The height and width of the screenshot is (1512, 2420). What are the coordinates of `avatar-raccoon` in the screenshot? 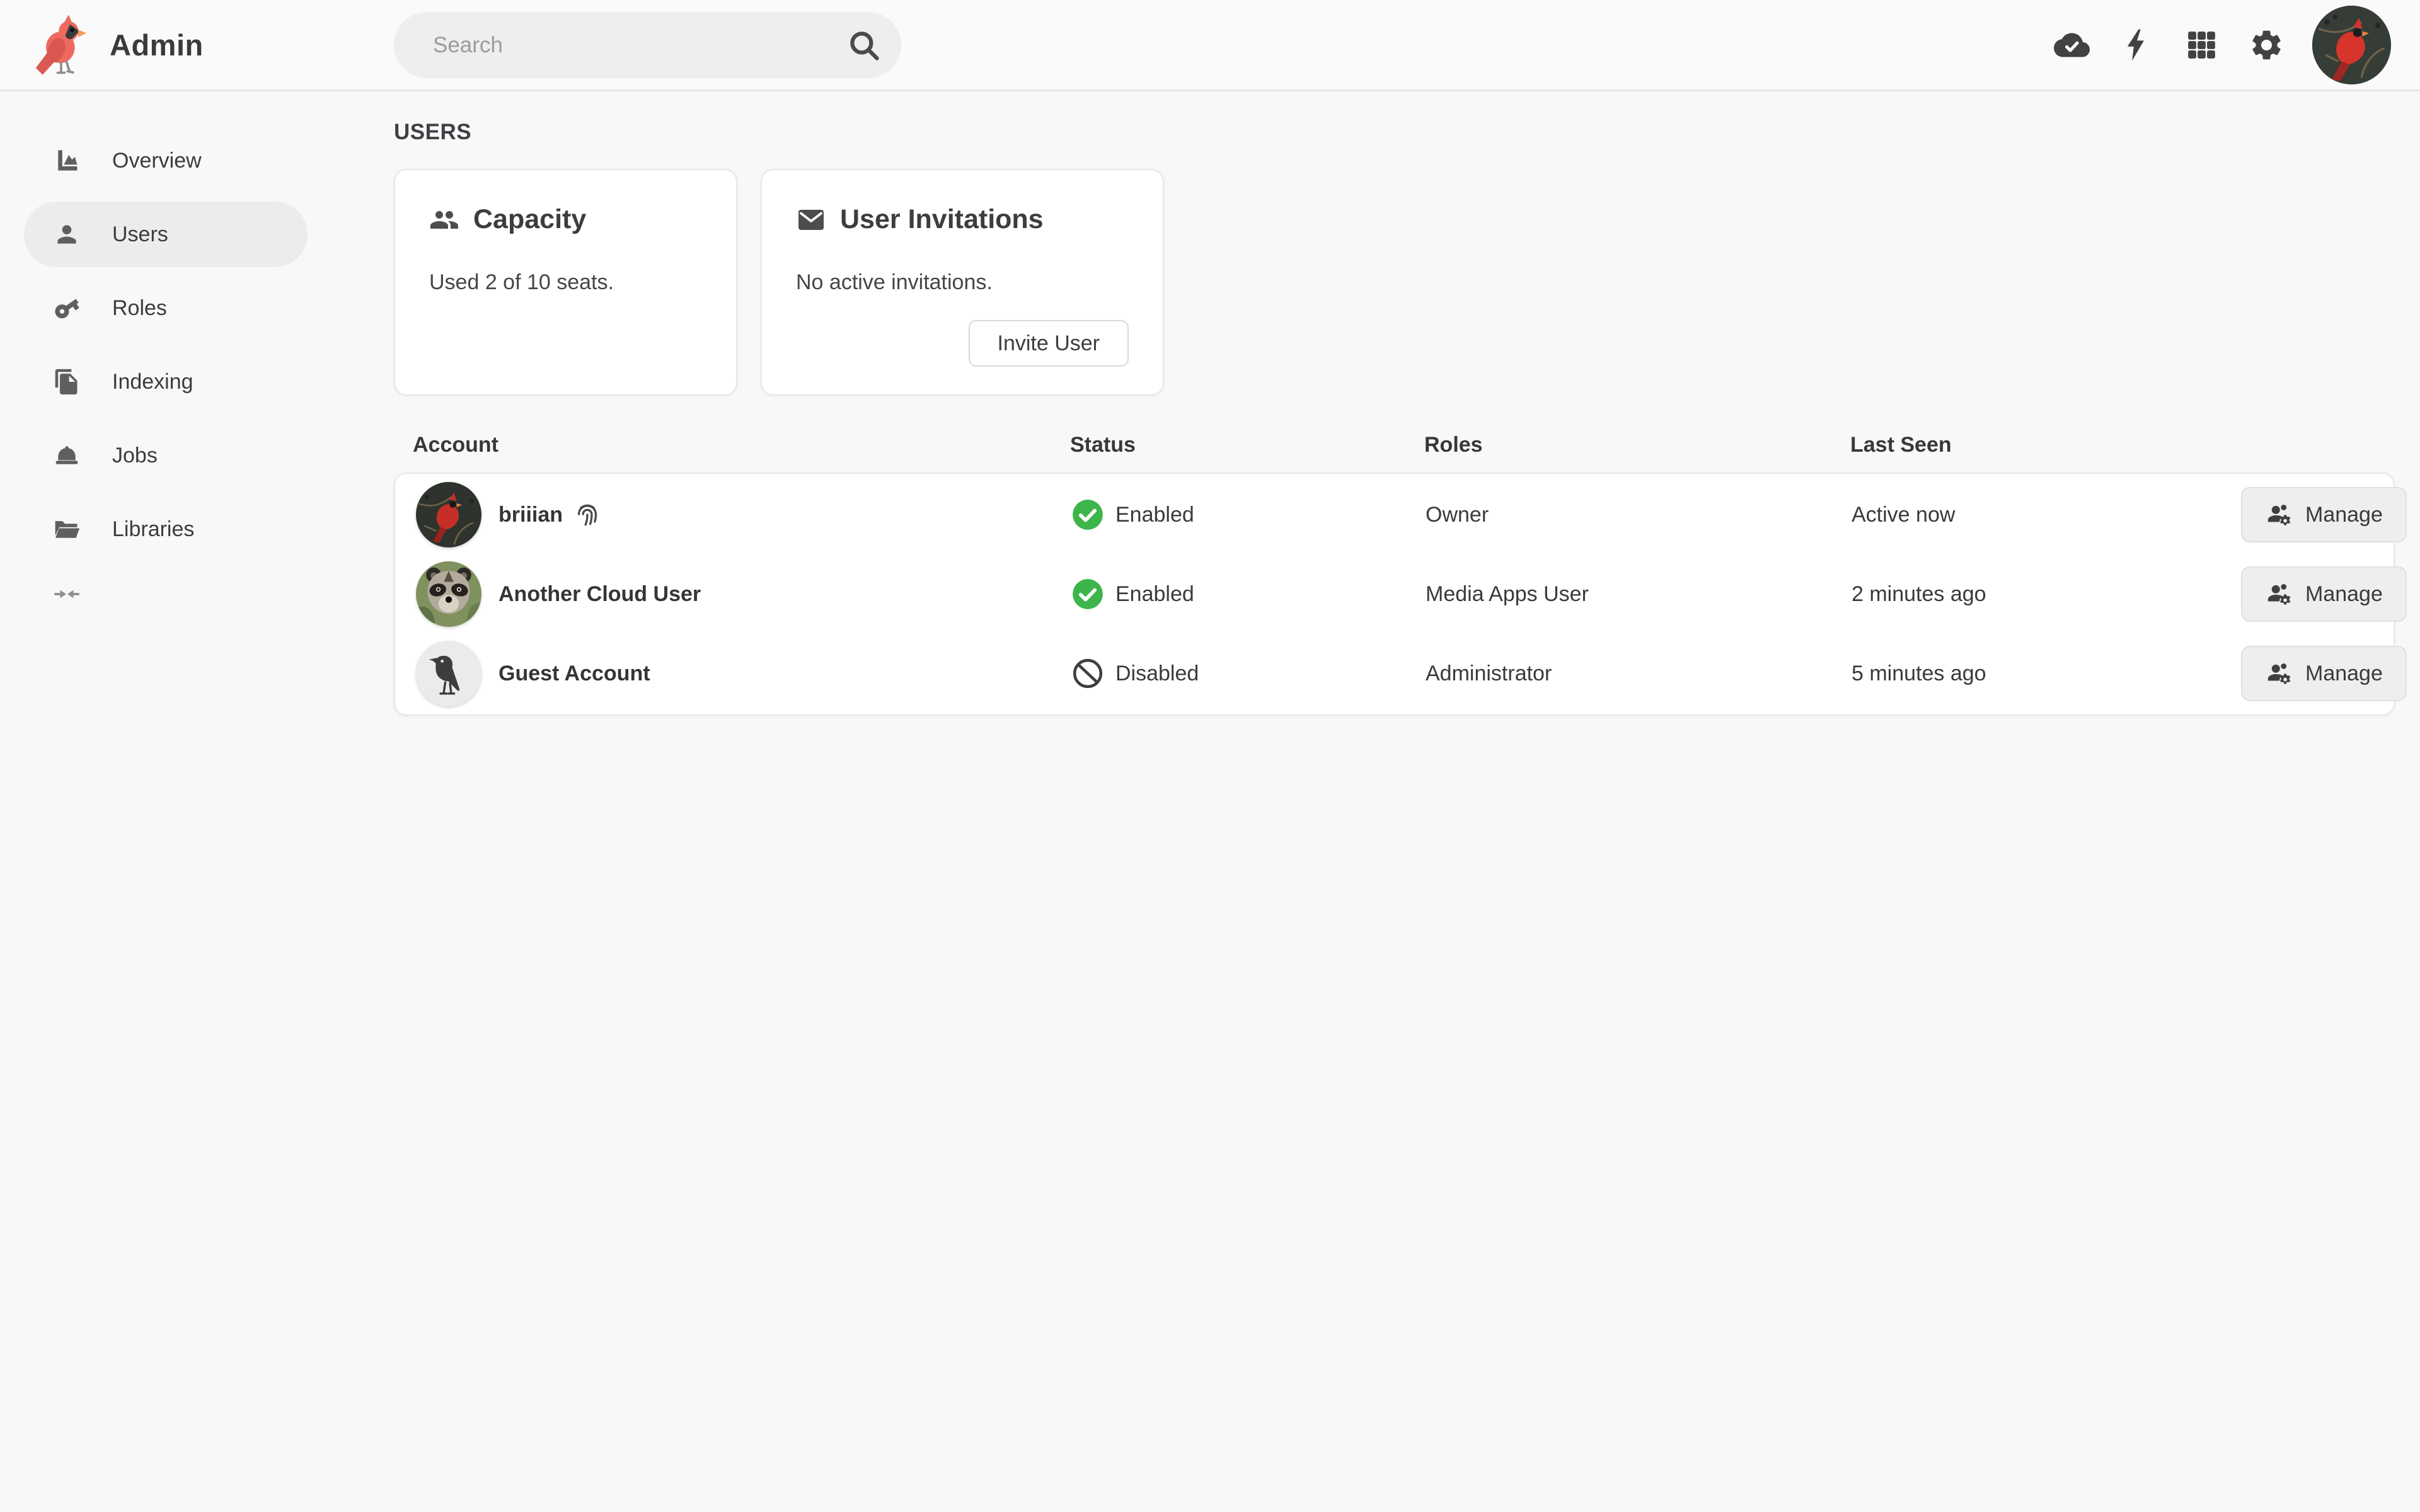 It's located at (449, 594).